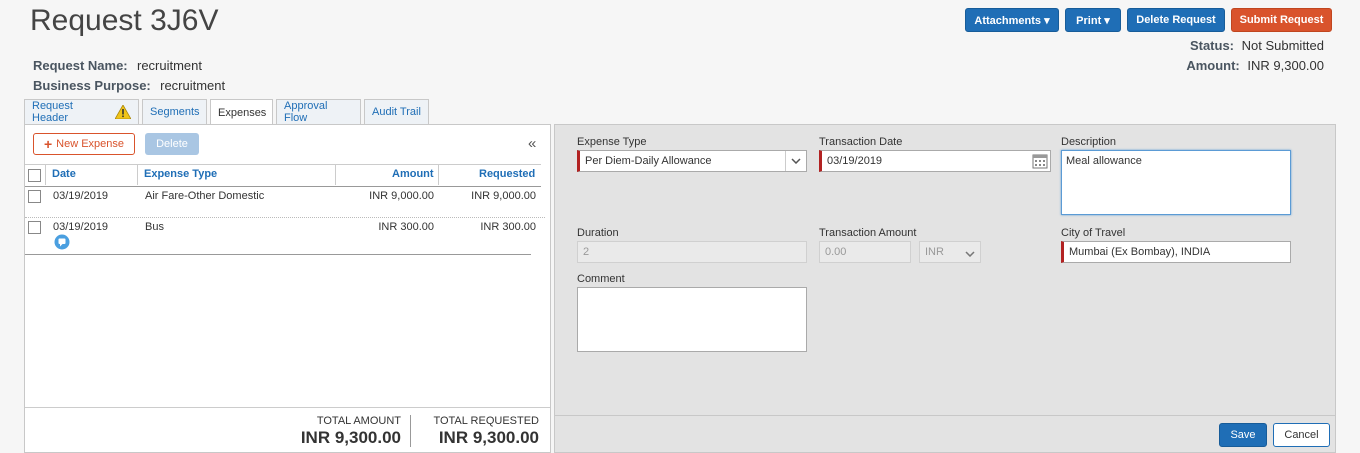  Describe the element at coordinates (52, 112) in the screenshot. I see `tab-label: Request Header` at that location.